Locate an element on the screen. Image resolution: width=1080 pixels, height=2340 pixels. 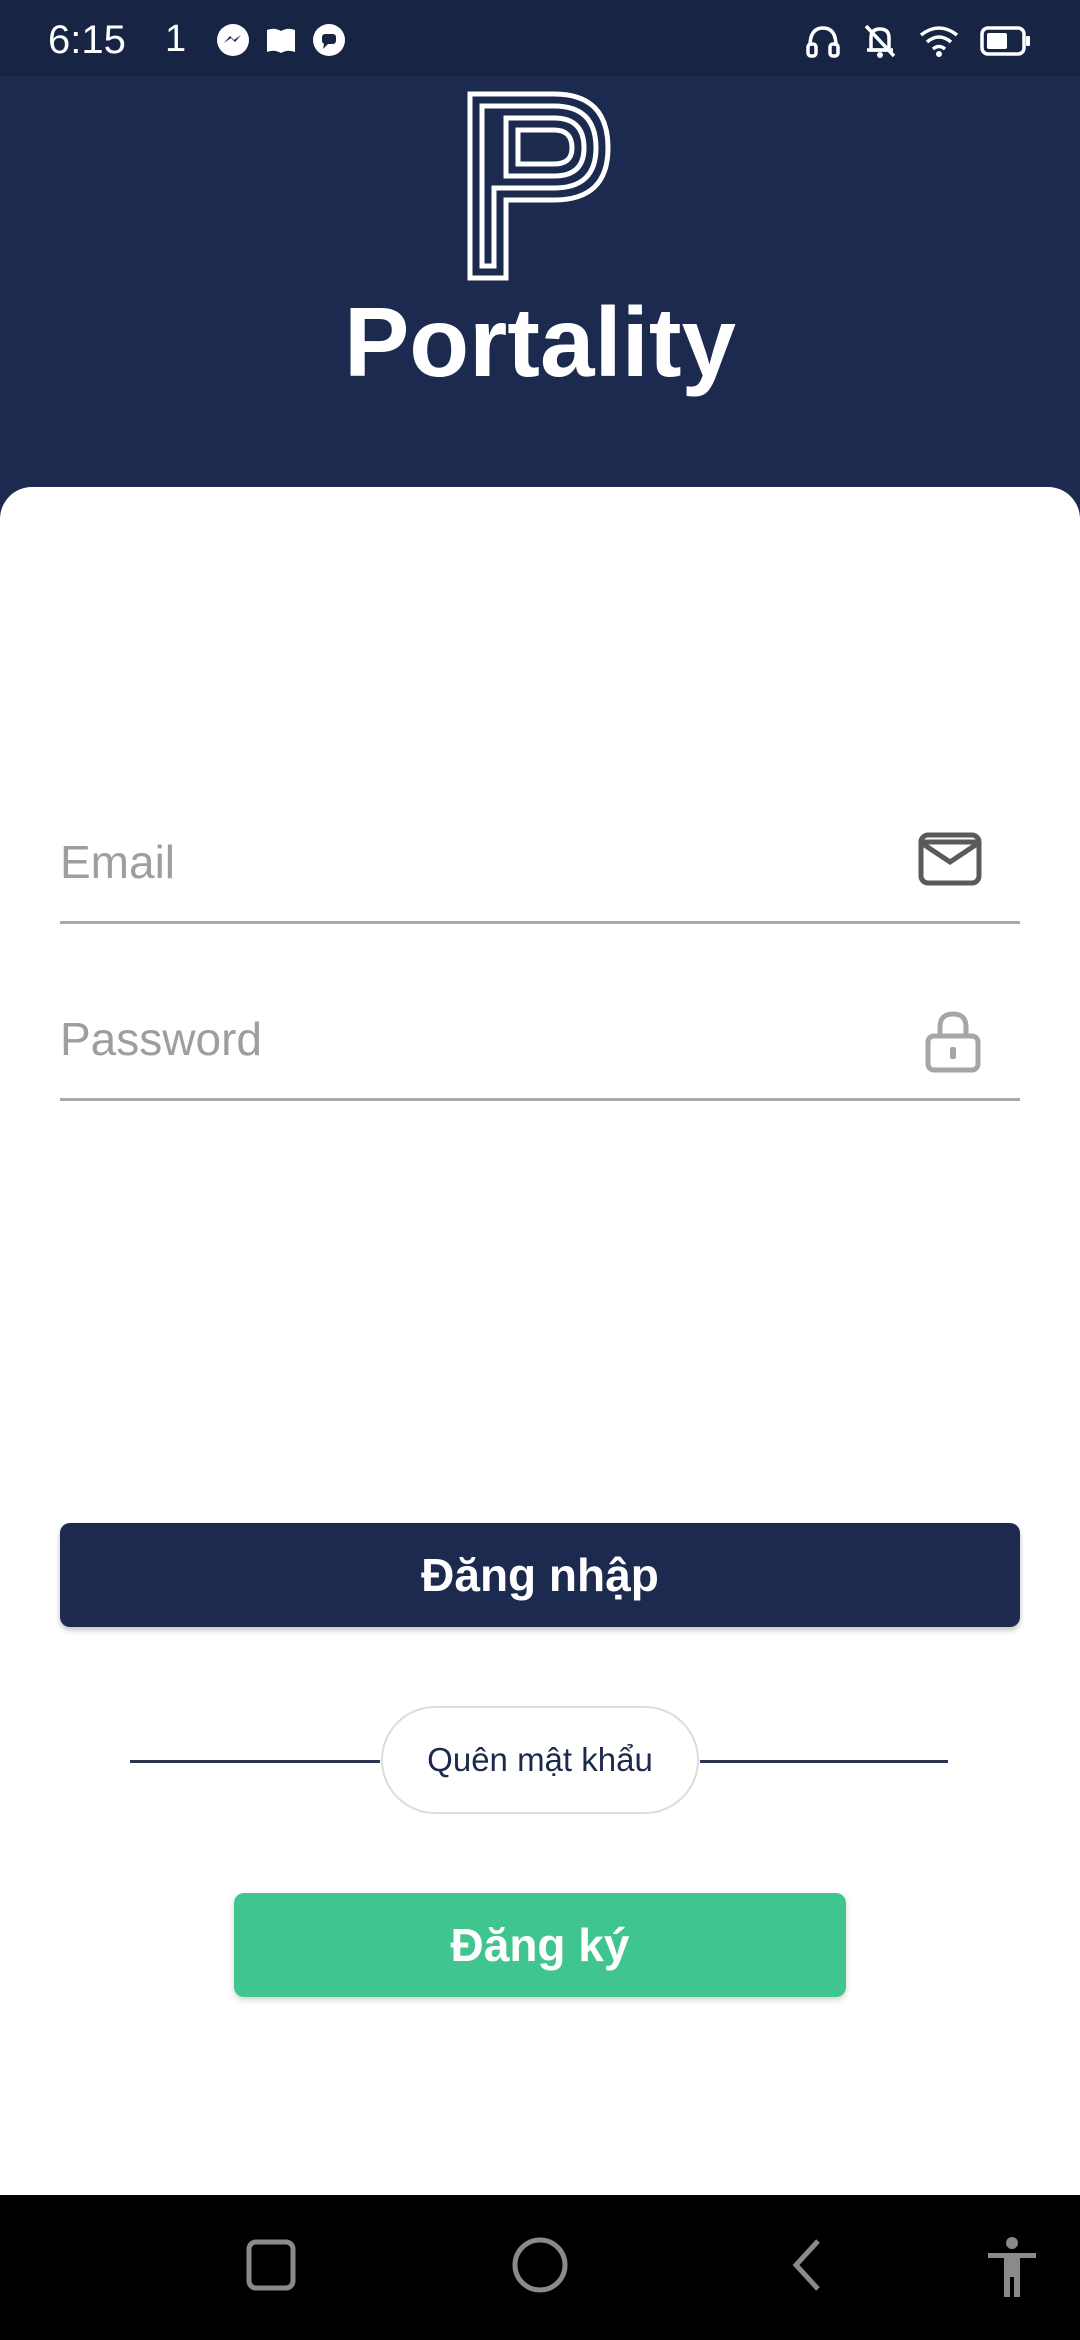
navigation-bar is located at coordinates (540, 2267).